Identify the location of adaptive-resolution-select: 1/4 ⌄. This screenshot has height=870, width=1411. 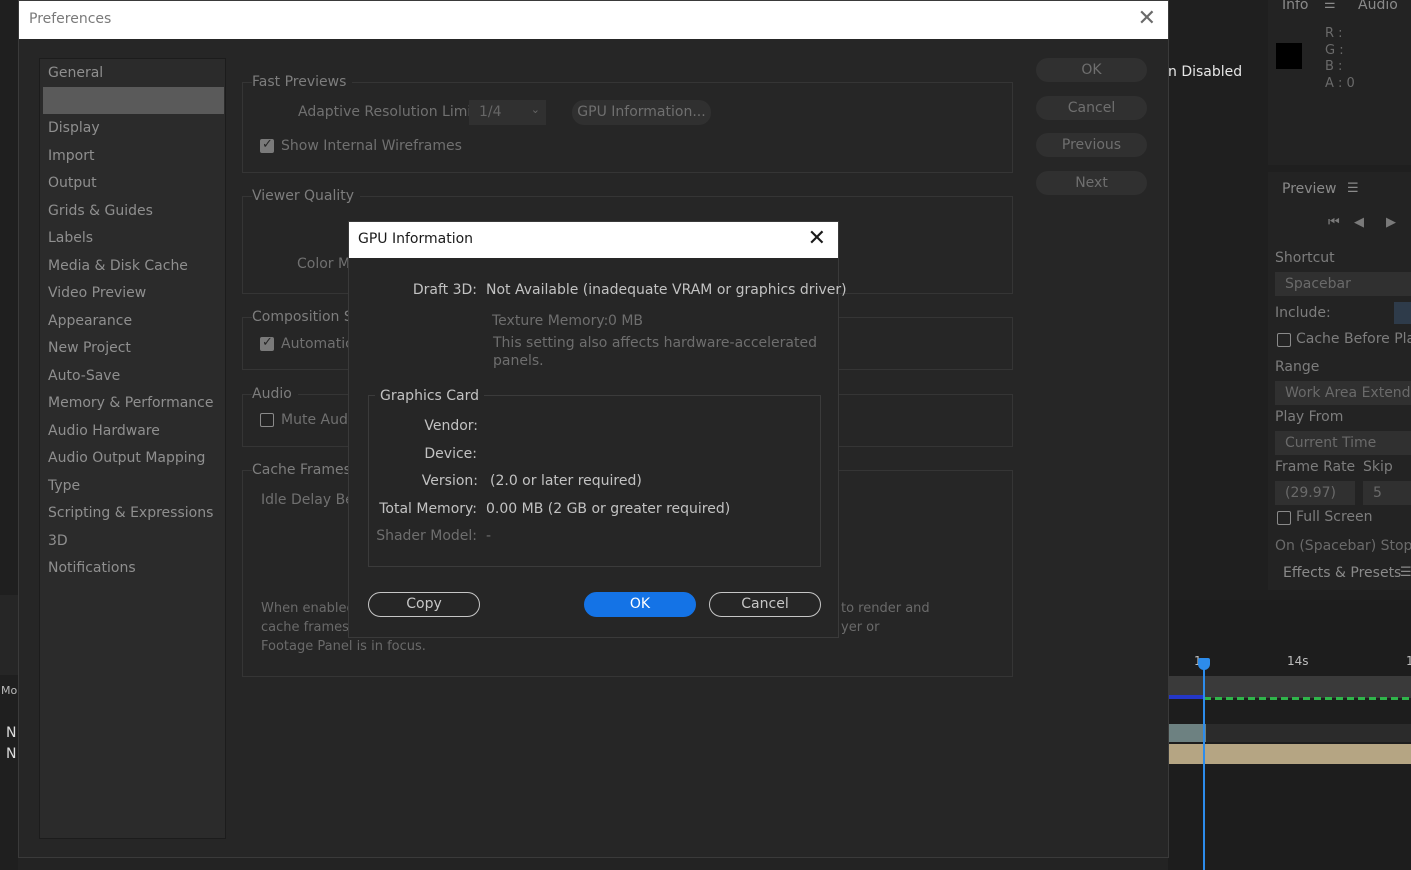
(507, 112).